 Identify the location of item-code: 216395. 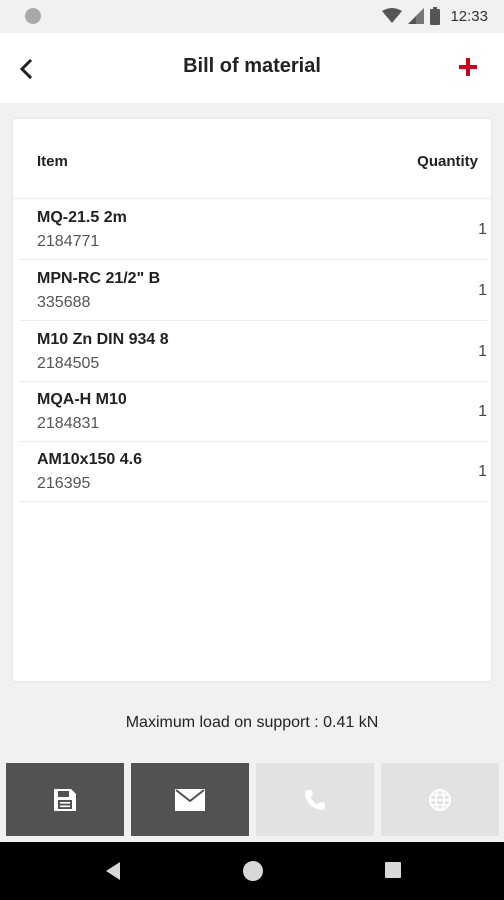
(64, 483).